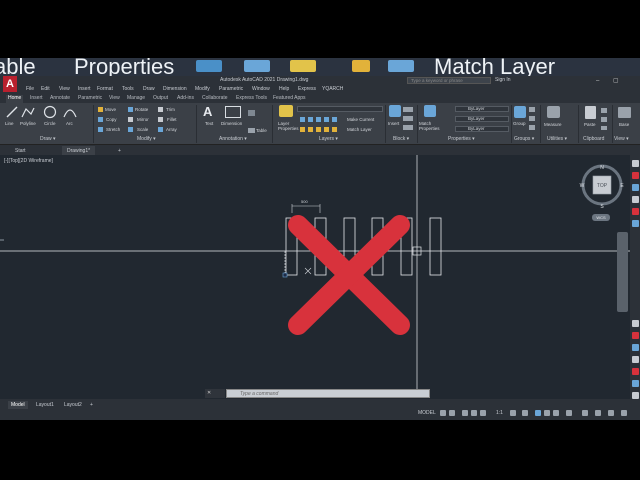  What do you see at coordinates (128, 89) in the screenshot?
I see `menu-tools: Tools` at bounding box center [128, 89].